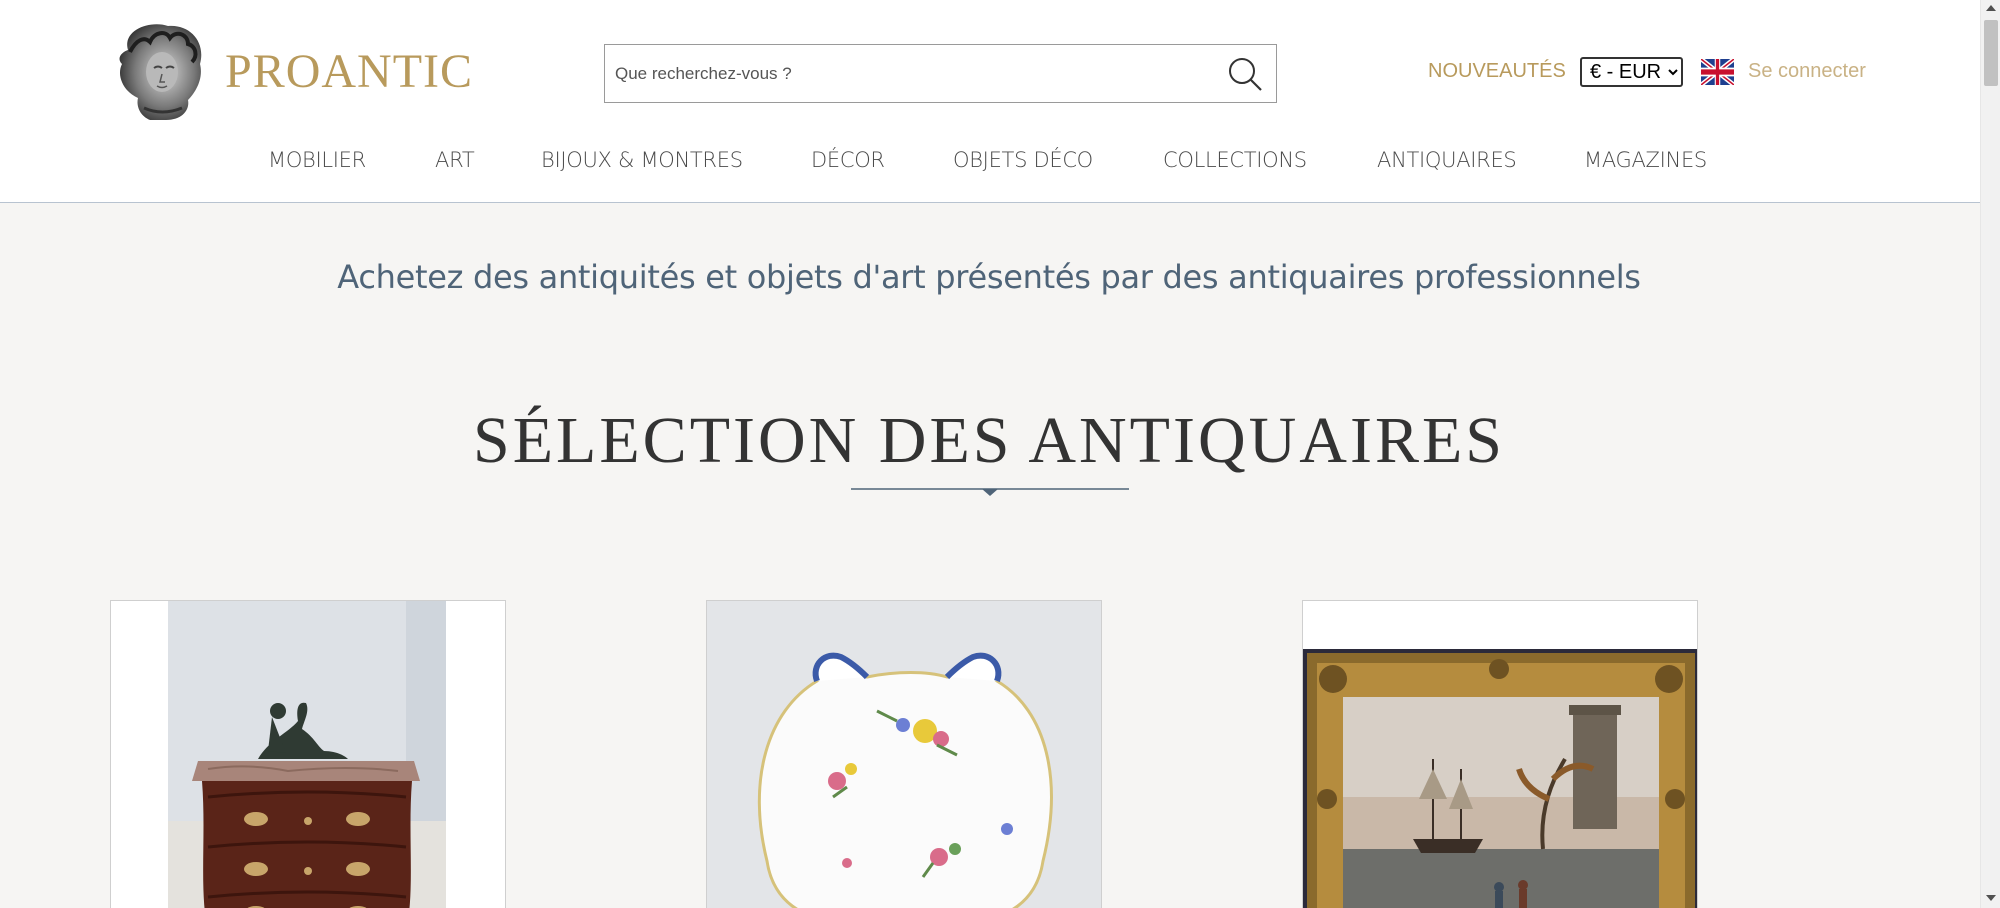 The image size is (2000, 908). I want to click on search-box, so click(940, 73).